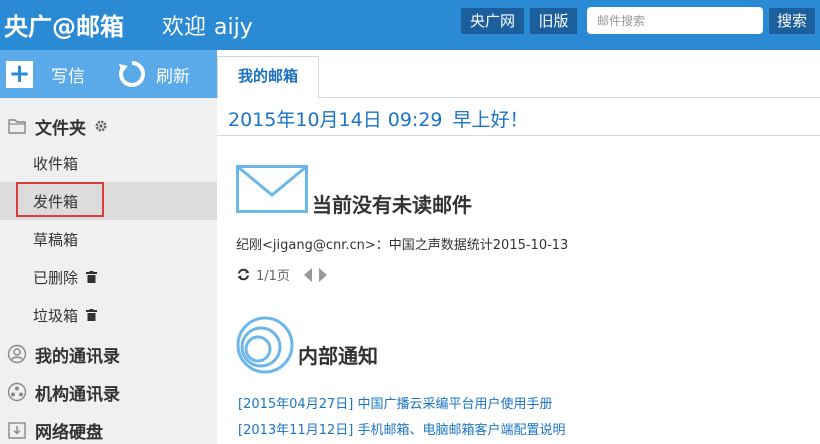 The height and width of the screenshot is (444, 820). Describe the element at coordinates (56, 239) in the screenshot. I see `sidebar-item-label: 草稿箱` at that location.